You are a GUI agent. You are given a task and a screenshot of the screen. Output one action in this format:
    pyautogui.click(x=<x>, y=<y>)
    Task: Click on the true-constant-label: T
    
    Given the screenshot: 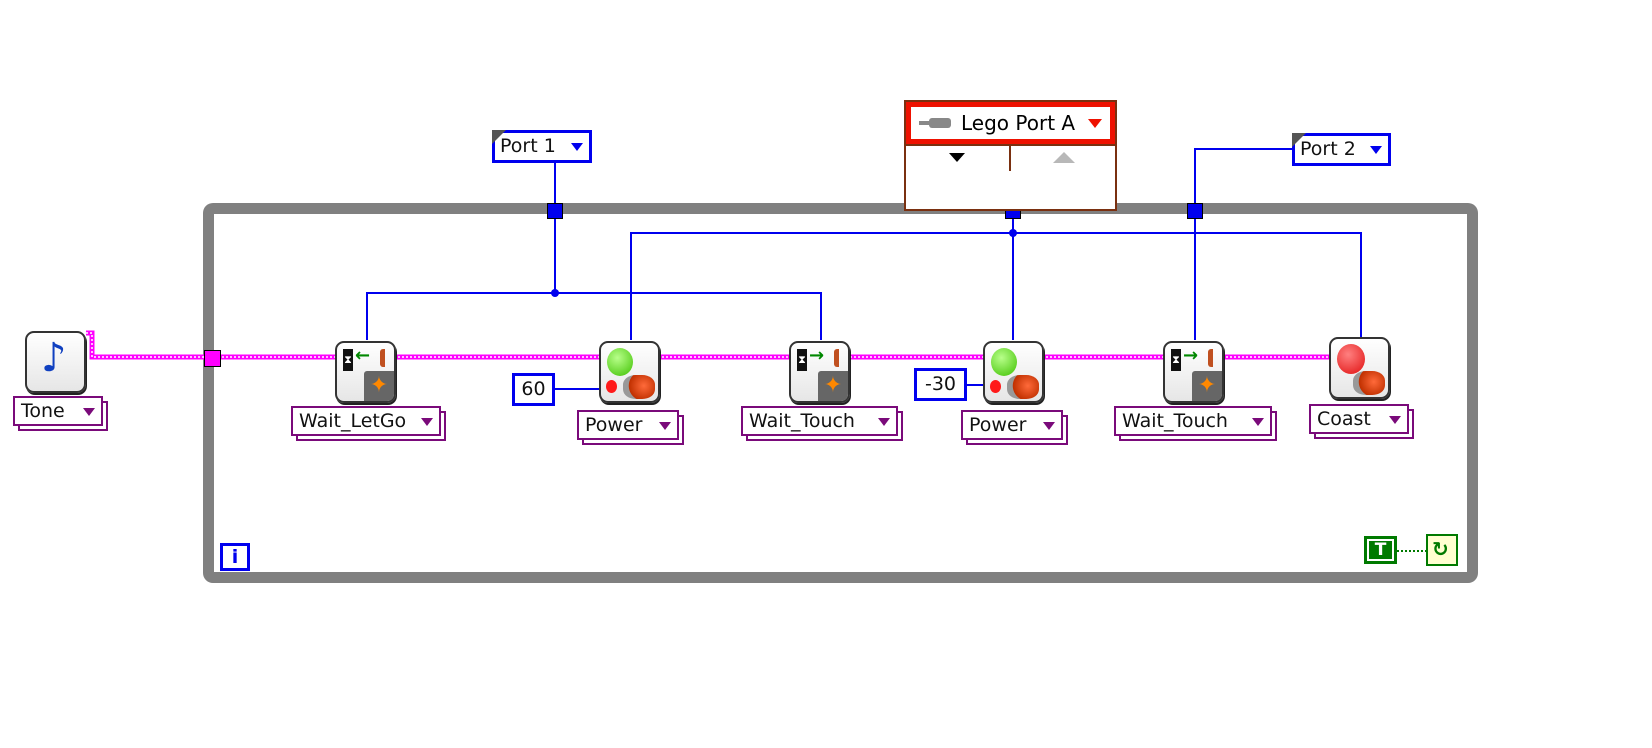 What is the action you would take?
    pyautogui.click(x=1380, y=550)
    